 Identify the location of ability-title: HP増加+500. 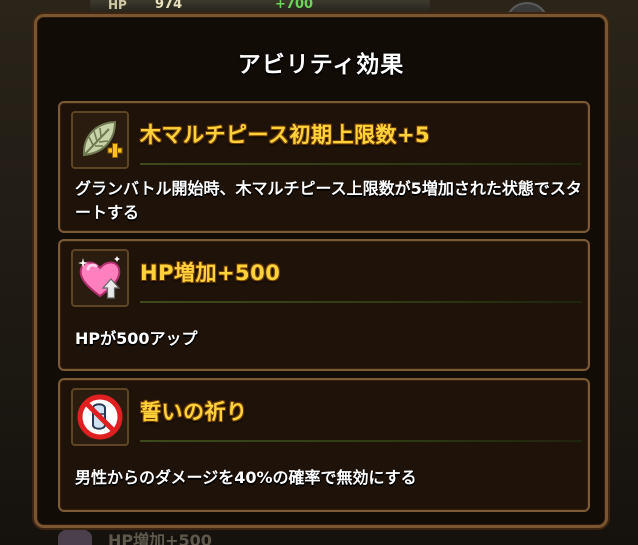
(210, 273).